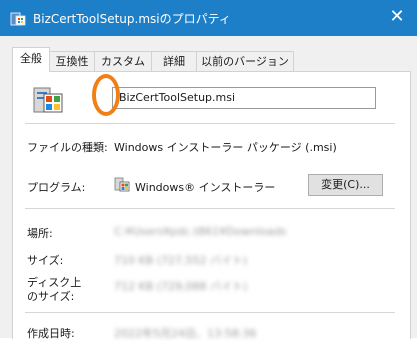 This screenshot has height=341, width=417. What do you see at coordinates (106, 95) in the screenshot?
I see `highlight-ring` at bounding box center [106, 95].